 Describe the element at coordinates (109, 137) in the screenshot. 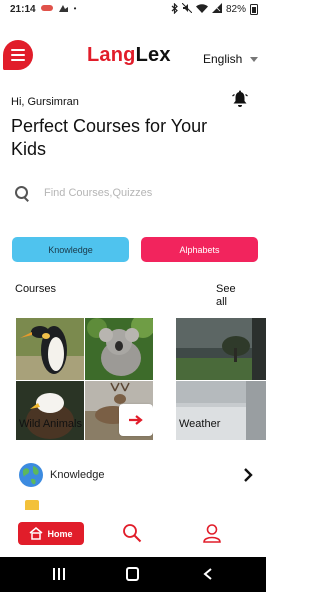

I see `page-headline: Perfect Courses for Your Kids` at that location.